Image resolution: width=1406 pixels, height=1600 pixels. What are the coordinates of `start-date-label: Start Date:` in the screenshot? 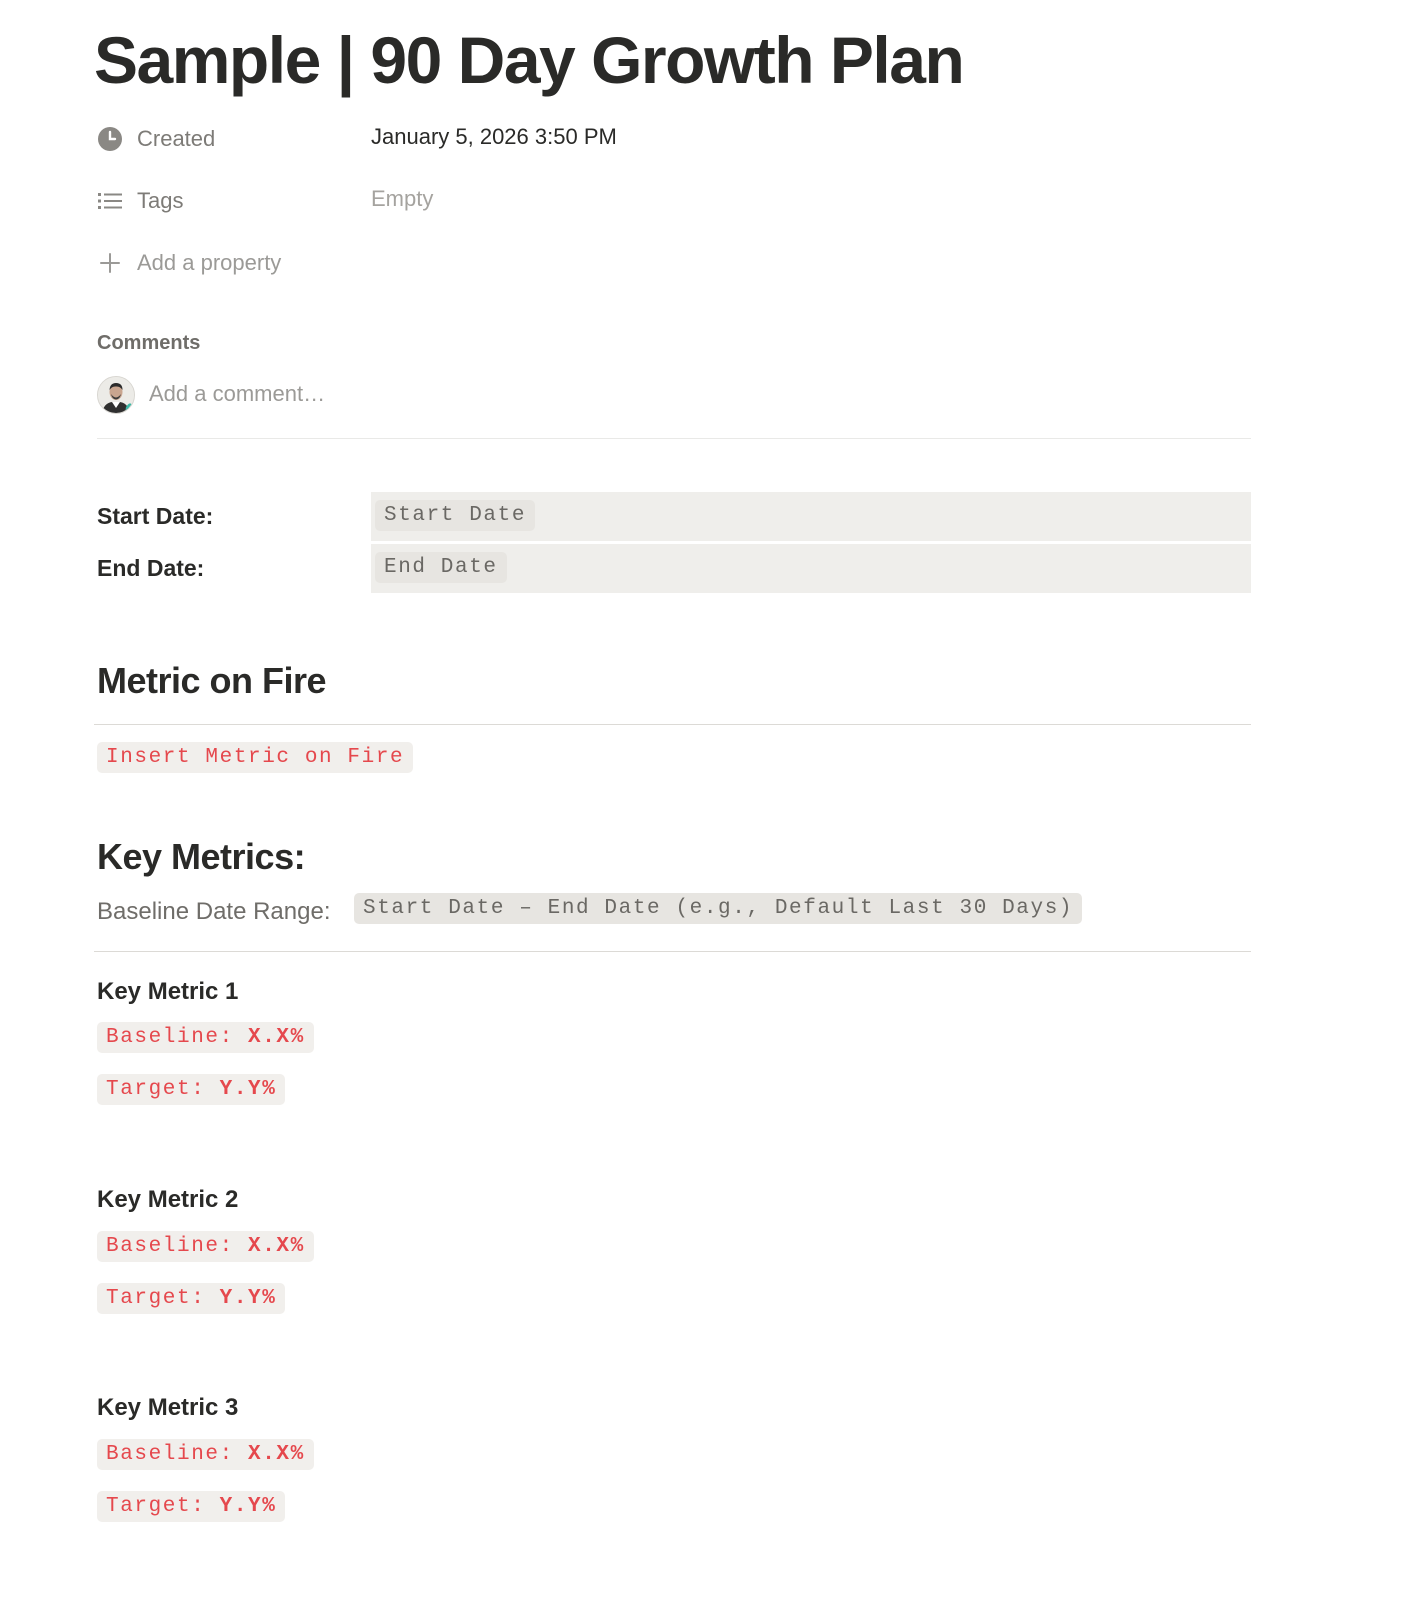 It's located at (155, 516).